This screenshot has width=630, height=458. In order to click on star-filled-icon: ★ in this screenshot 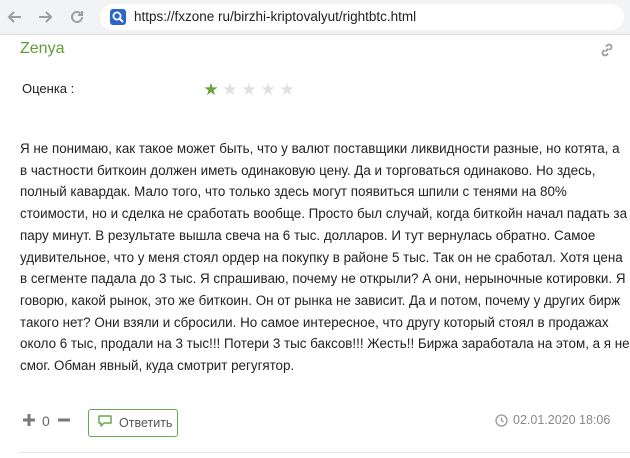, I will do `click(211, 89)`.